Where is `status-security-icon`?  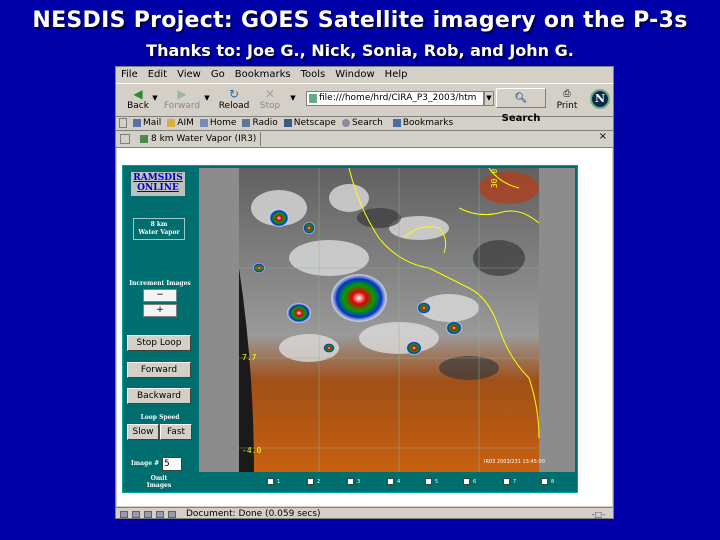 status-security-icon is located at coordinates (172, 514).